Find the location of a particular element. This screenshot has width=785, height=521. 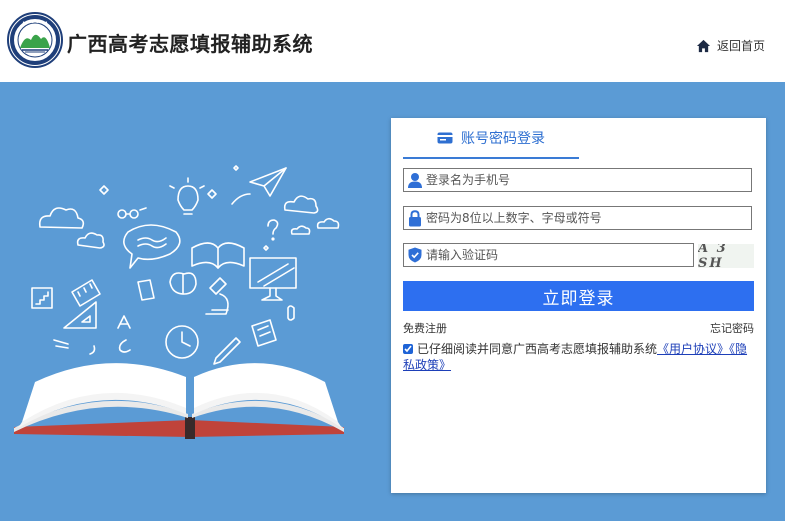

forgot-password-link: 忘记密码 is located at coordinates (732, 328).